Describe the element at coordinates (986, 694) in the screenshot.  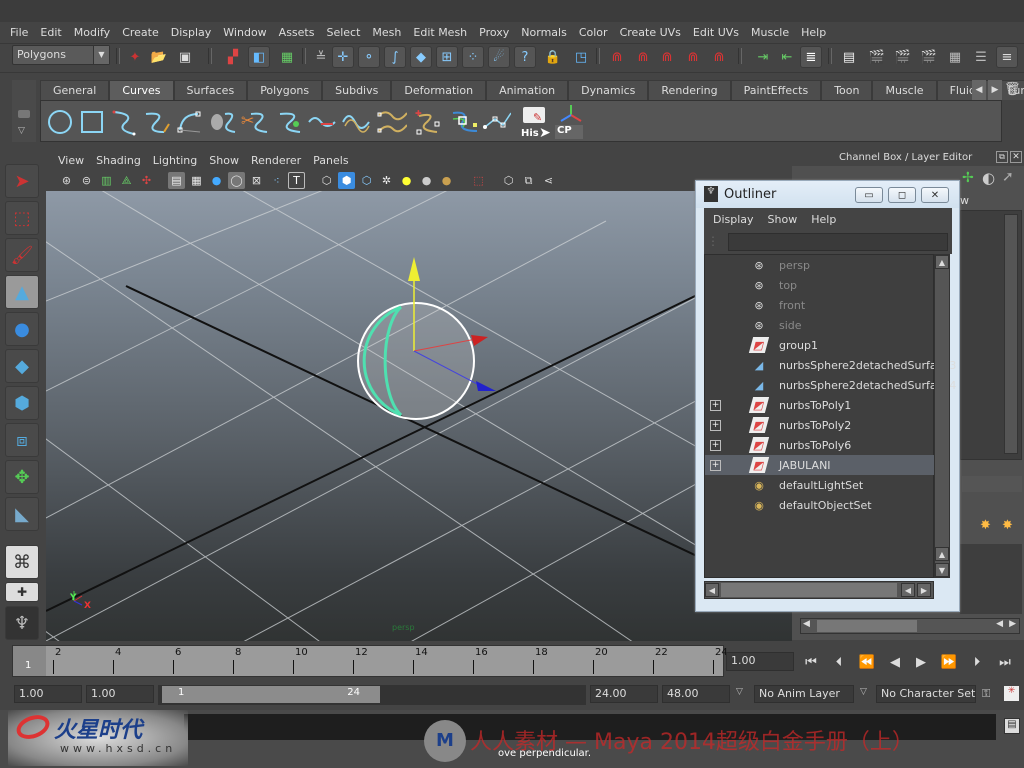
I see `auto-key-icon: ⚿` at that location.